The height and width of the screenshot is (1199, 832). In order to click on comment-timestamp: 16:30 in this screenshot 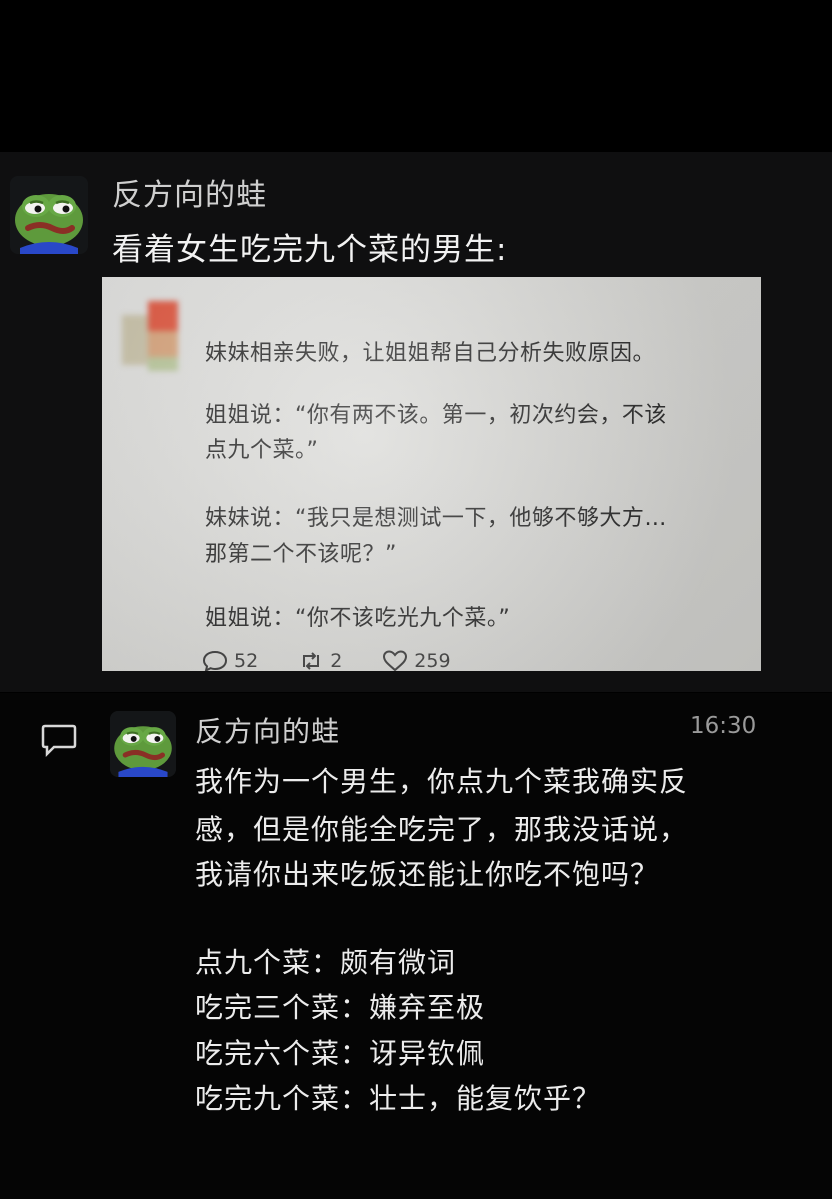, I will do `click(723, 726)`.